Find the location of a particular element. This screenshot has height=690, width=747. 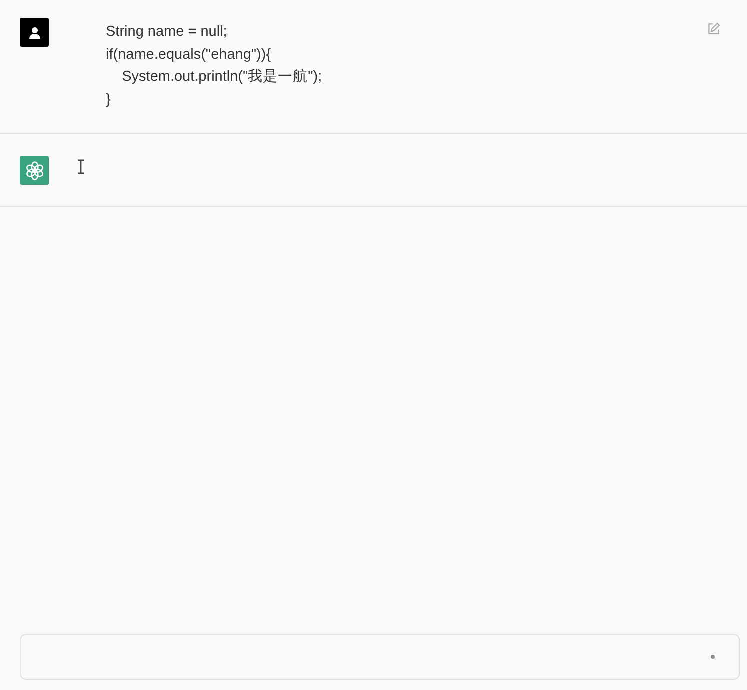

code-line: System.out.println("我是一航"); is located at coordinates (222, 77).